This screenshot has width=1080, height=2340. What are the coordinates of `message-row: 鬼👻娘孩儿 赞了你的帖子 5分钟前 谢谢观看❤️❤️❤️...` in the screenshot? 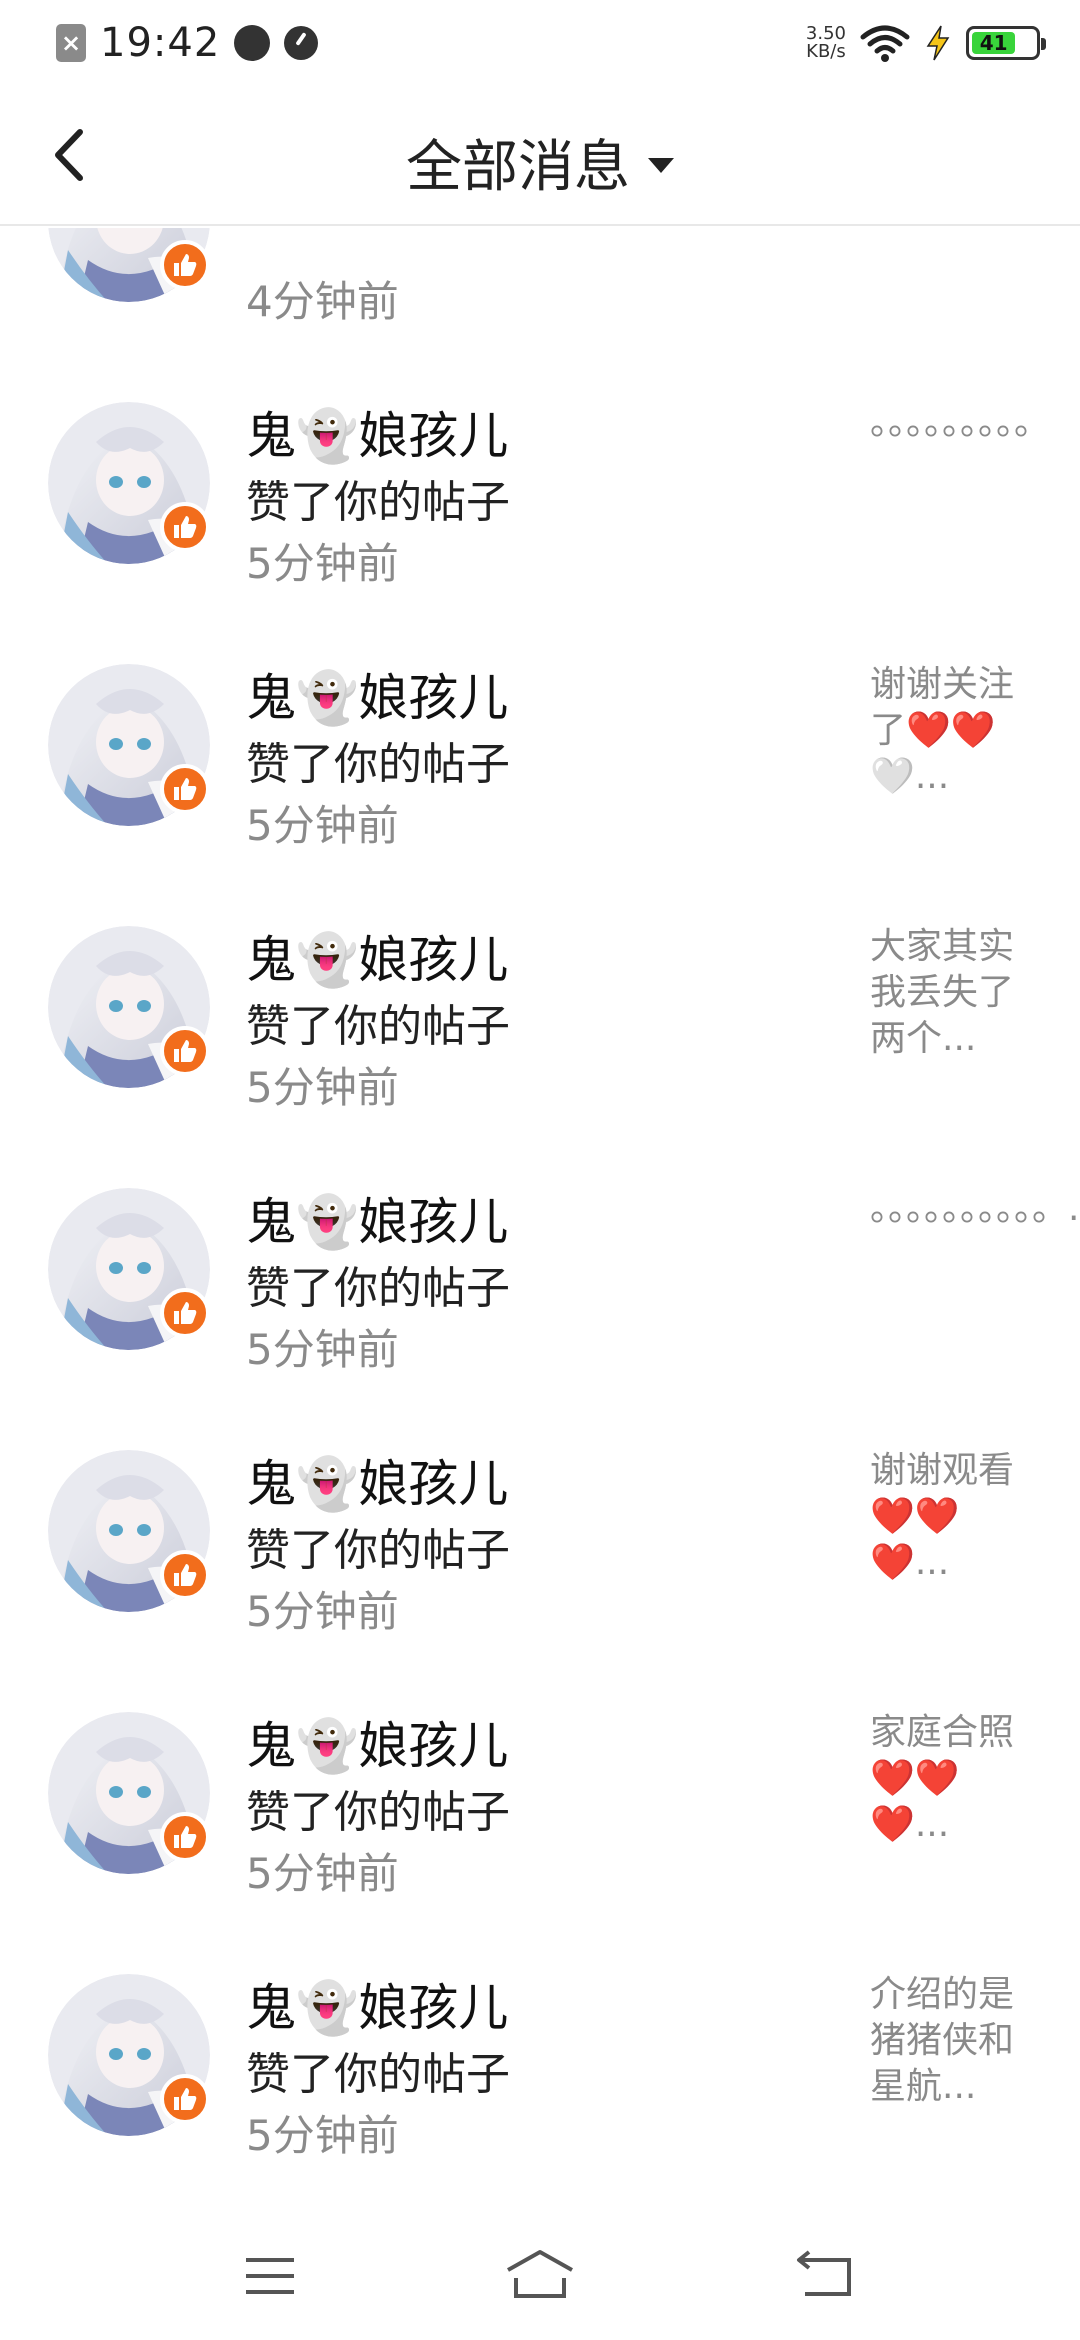 It's located at (540, 1529).